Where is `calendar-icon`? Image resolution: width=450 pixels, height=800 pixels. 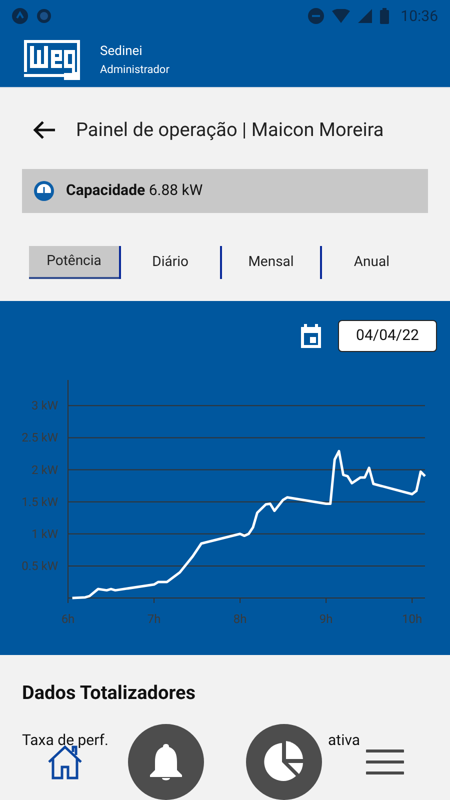
calendar-icon is located at coordinates (311, 336).